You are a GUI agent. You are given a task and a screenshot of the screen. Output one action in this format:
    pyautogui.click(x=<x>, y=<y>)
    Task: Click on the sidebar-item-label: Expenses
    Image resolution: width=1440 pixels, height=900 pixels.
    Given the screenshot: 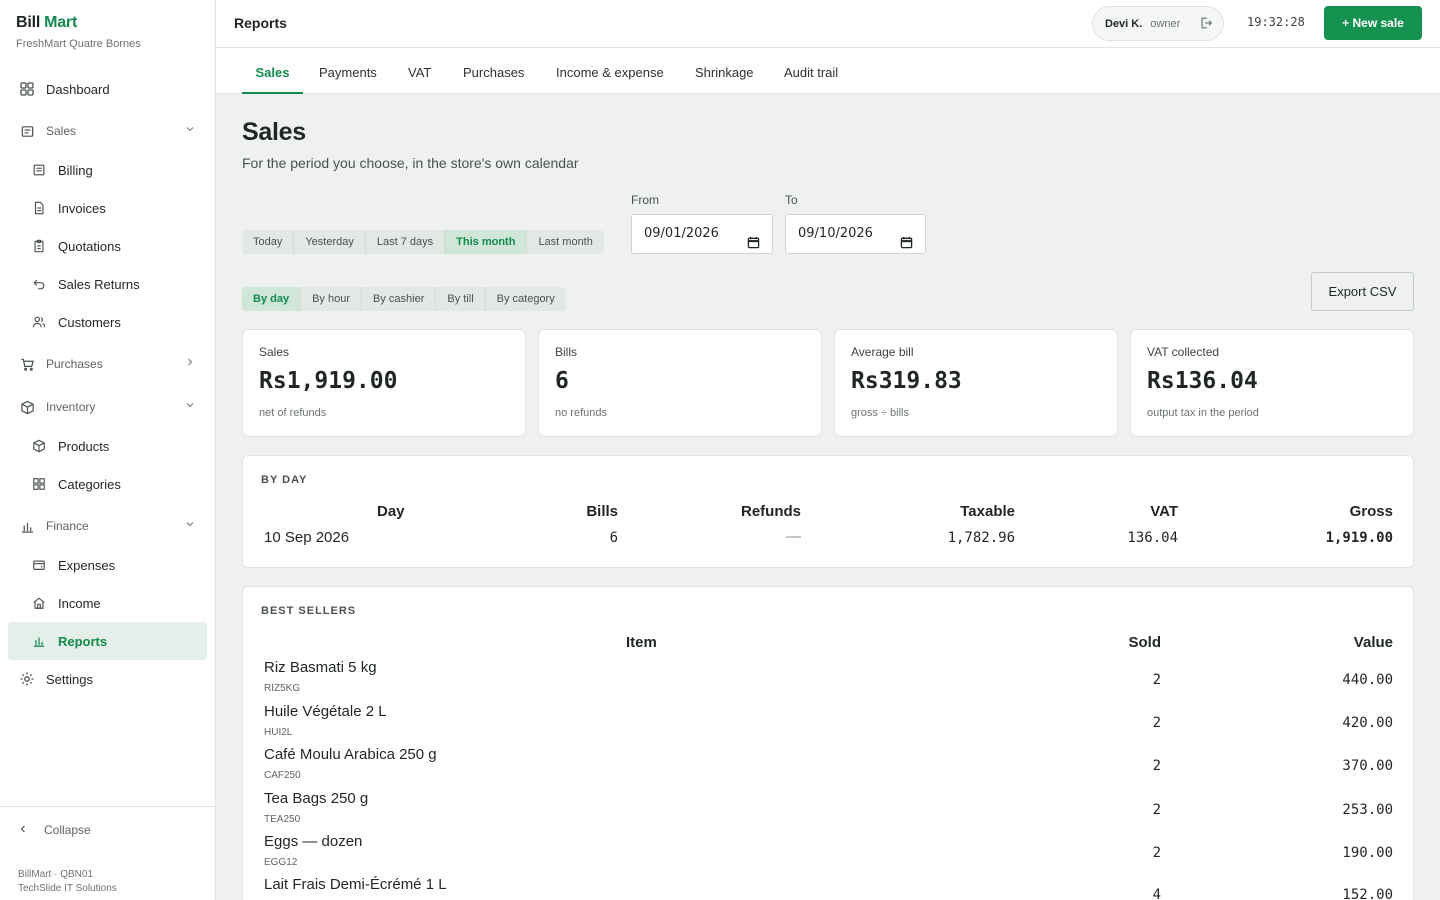 What is the action you would take?
    pyautogui.click(x=87, y=565)
    